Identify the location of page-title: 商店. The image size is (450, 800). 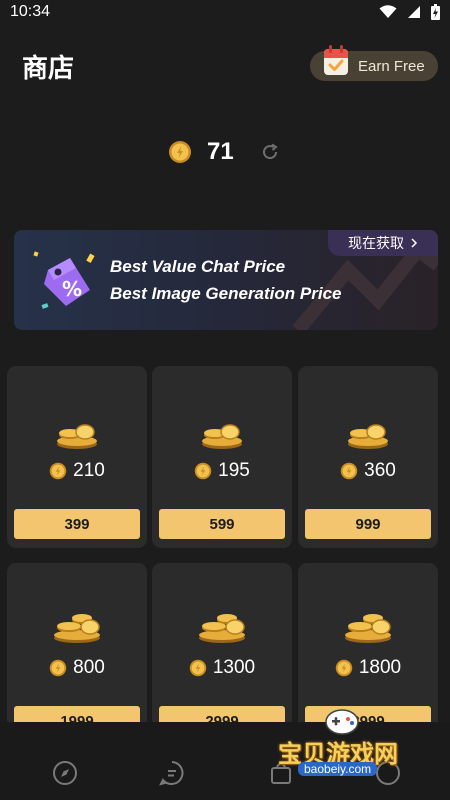
(48, 69).